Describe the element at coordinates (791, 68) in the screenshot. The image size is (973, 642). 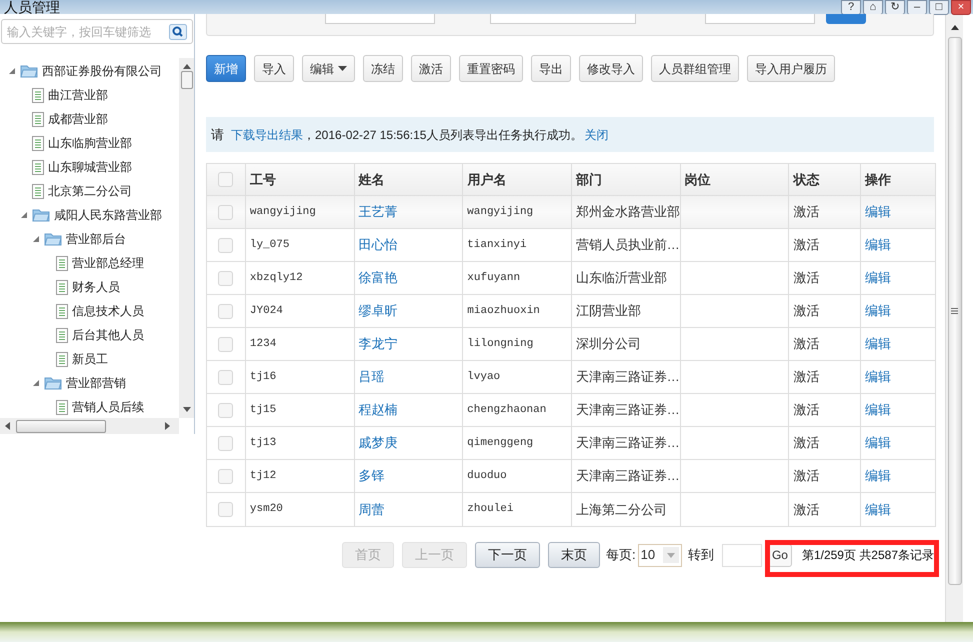
I see `toolbar-button: 导入用户履历` at that location.